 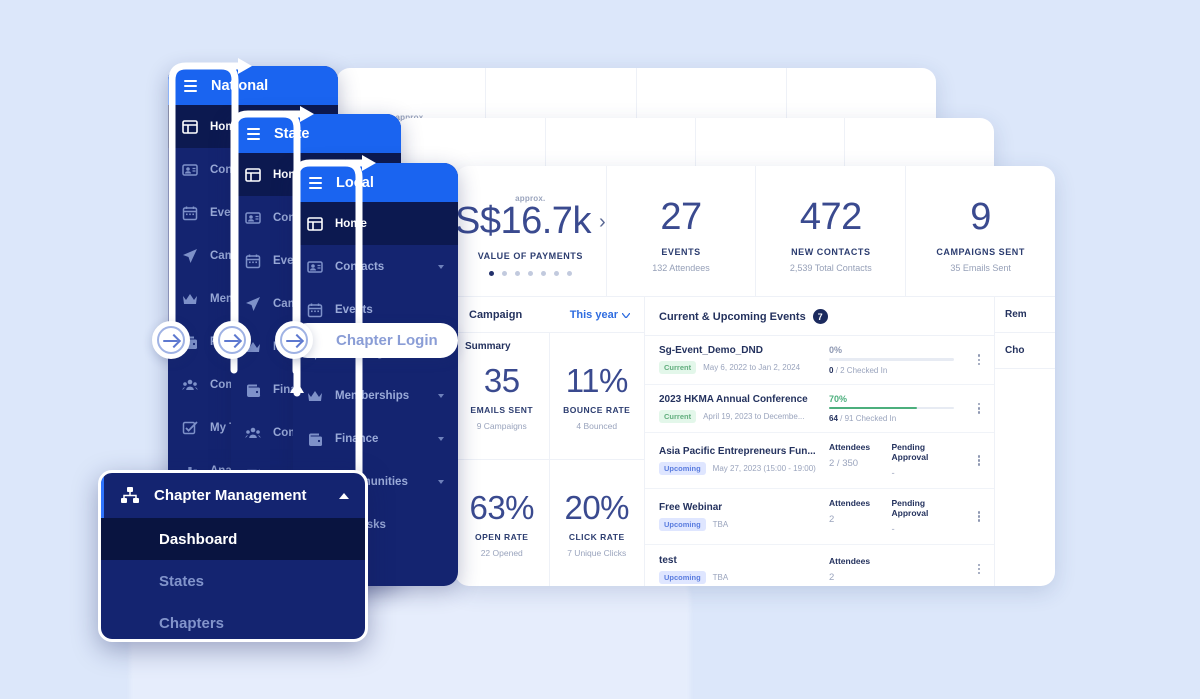 What do you see at coordinates (374, 340) in the screenshot?
I see `chapter-login-pill: Chapter Login` at bounding box center [374, 340].